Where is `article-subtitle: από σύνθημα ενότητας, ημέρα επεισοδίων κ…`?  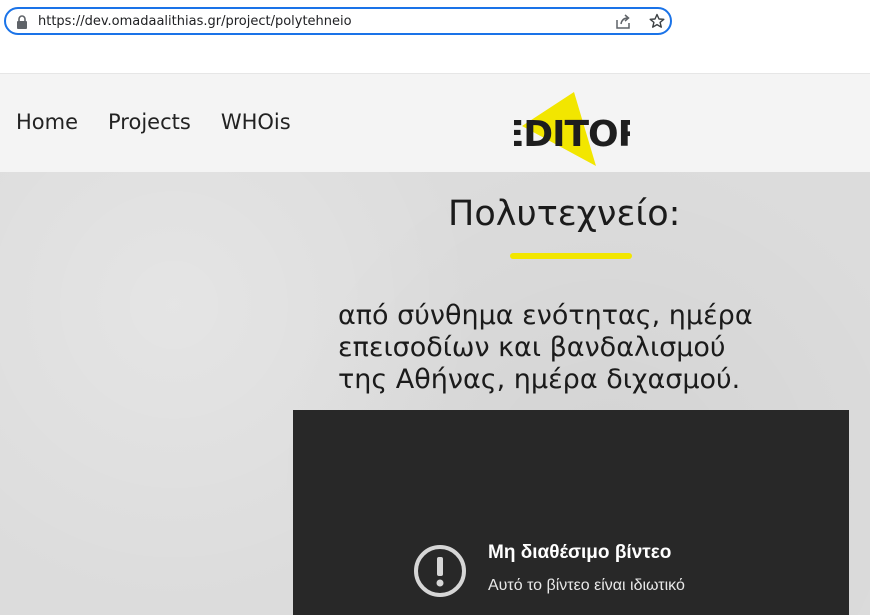
article-subtitle: από σύνθημα ενότητας, ημέρα επεισοδίων κ… is located at coordinates (598, 348).